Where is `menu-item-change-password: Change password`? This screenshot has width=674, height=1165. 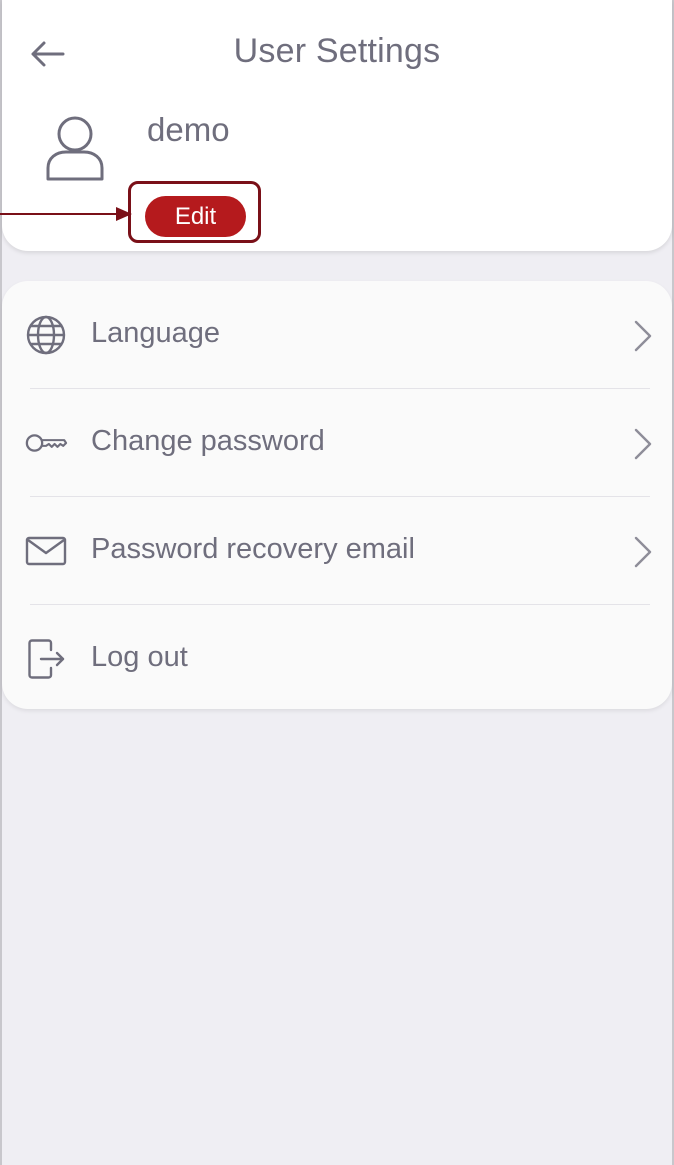 menu-item-change-password: Change password is located at coordinates (337, 443).